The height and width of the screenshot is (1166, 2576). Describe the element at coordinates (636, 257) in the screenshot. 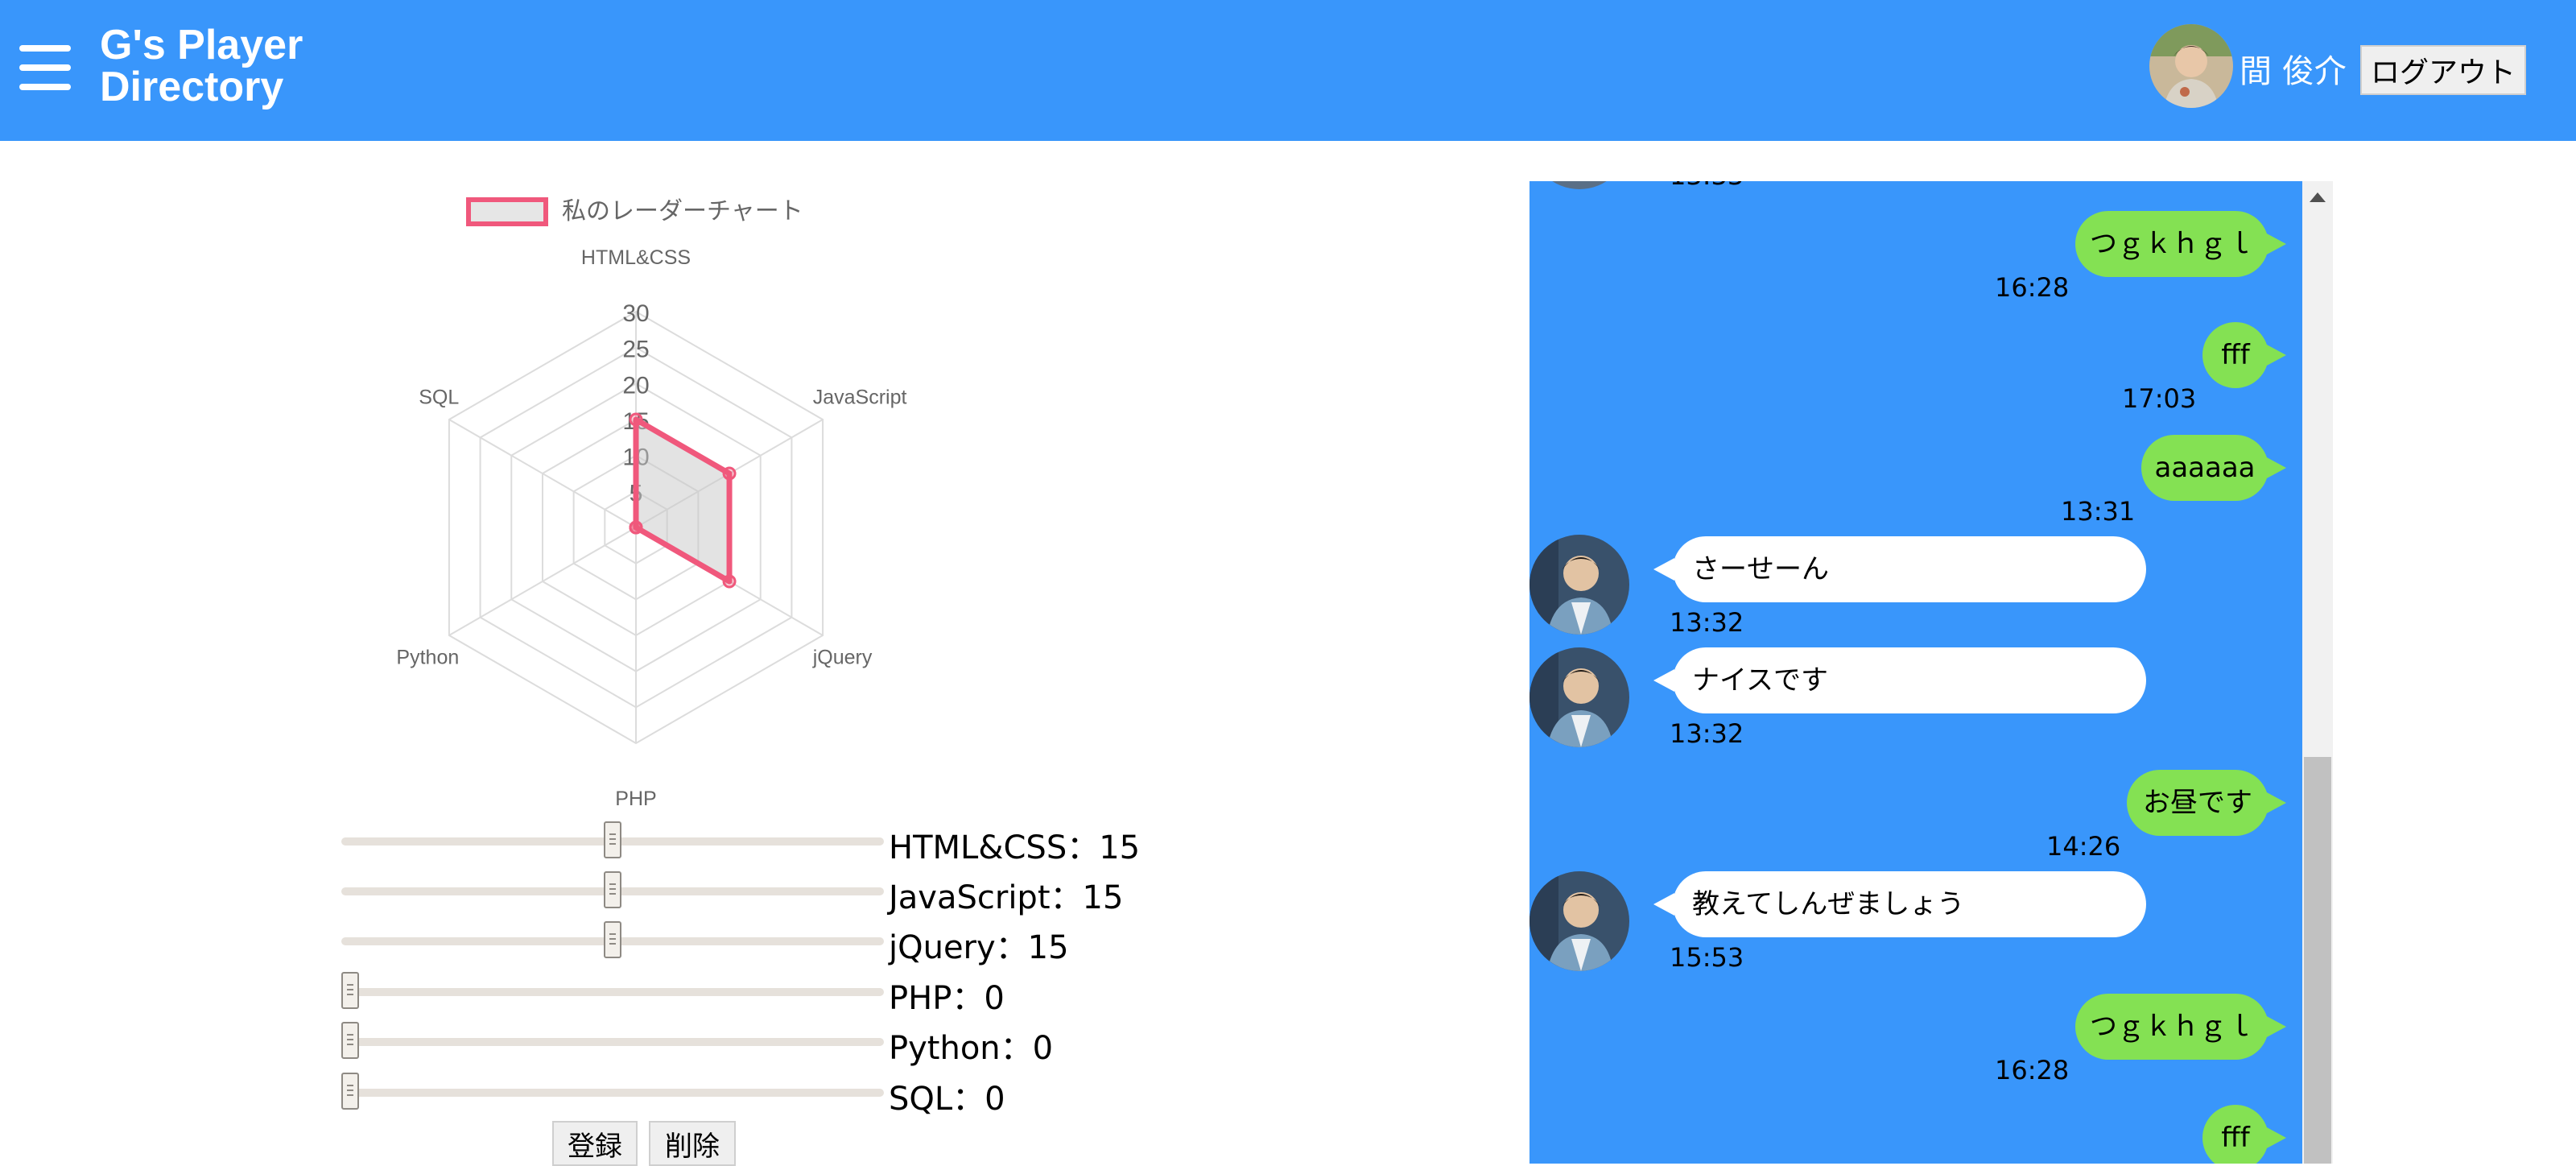

I see `radar-axis-label: HTML&CSS` at that location.